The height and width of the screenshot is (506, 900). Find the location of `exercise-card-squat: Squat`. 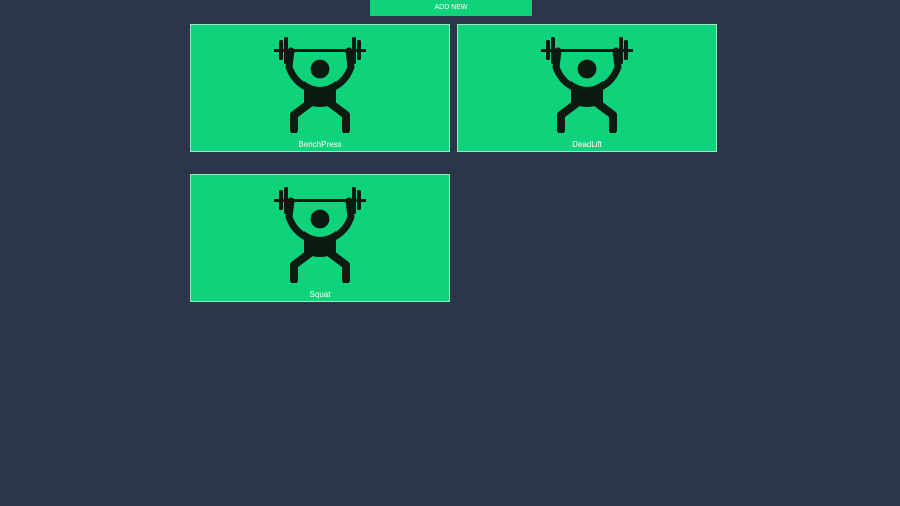

exercise-card-squat: Squat is located at coordinates (320, 238).